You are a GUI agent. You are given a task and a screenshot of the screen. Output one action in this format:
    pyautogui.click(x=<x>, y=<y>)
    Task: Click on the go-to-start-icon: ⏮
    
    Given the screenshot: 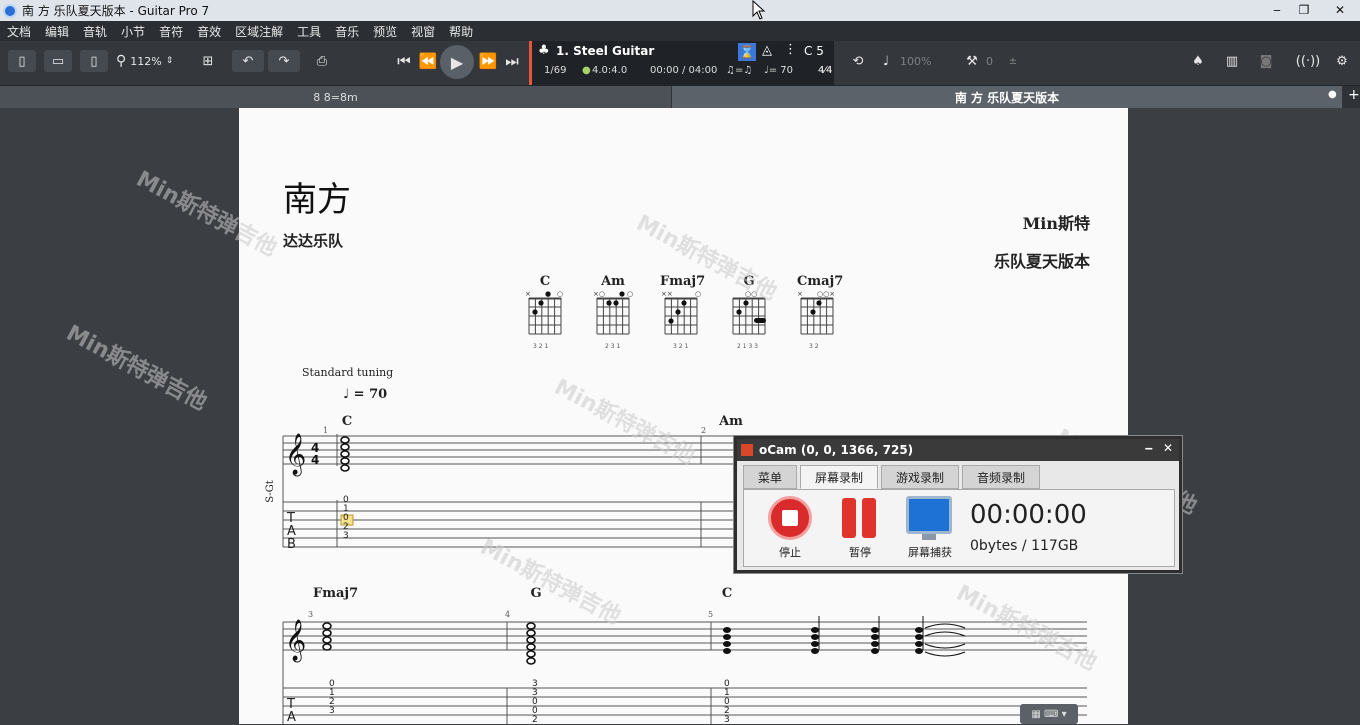 What is the action you would take?
    pyautogui.click(x=404, y=61)
    